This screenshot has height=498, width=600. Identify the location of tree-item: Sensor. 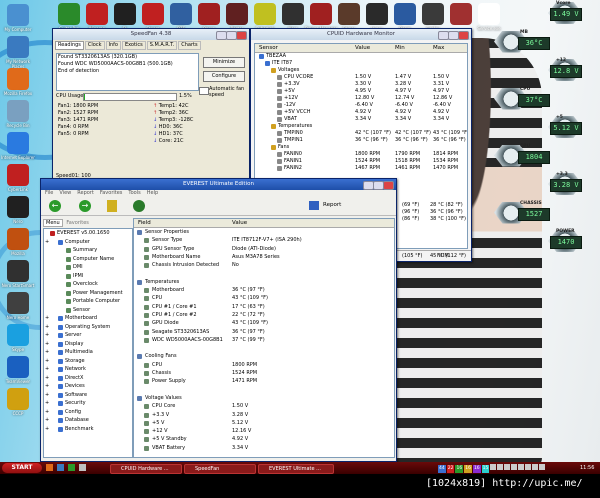
(88, 310).